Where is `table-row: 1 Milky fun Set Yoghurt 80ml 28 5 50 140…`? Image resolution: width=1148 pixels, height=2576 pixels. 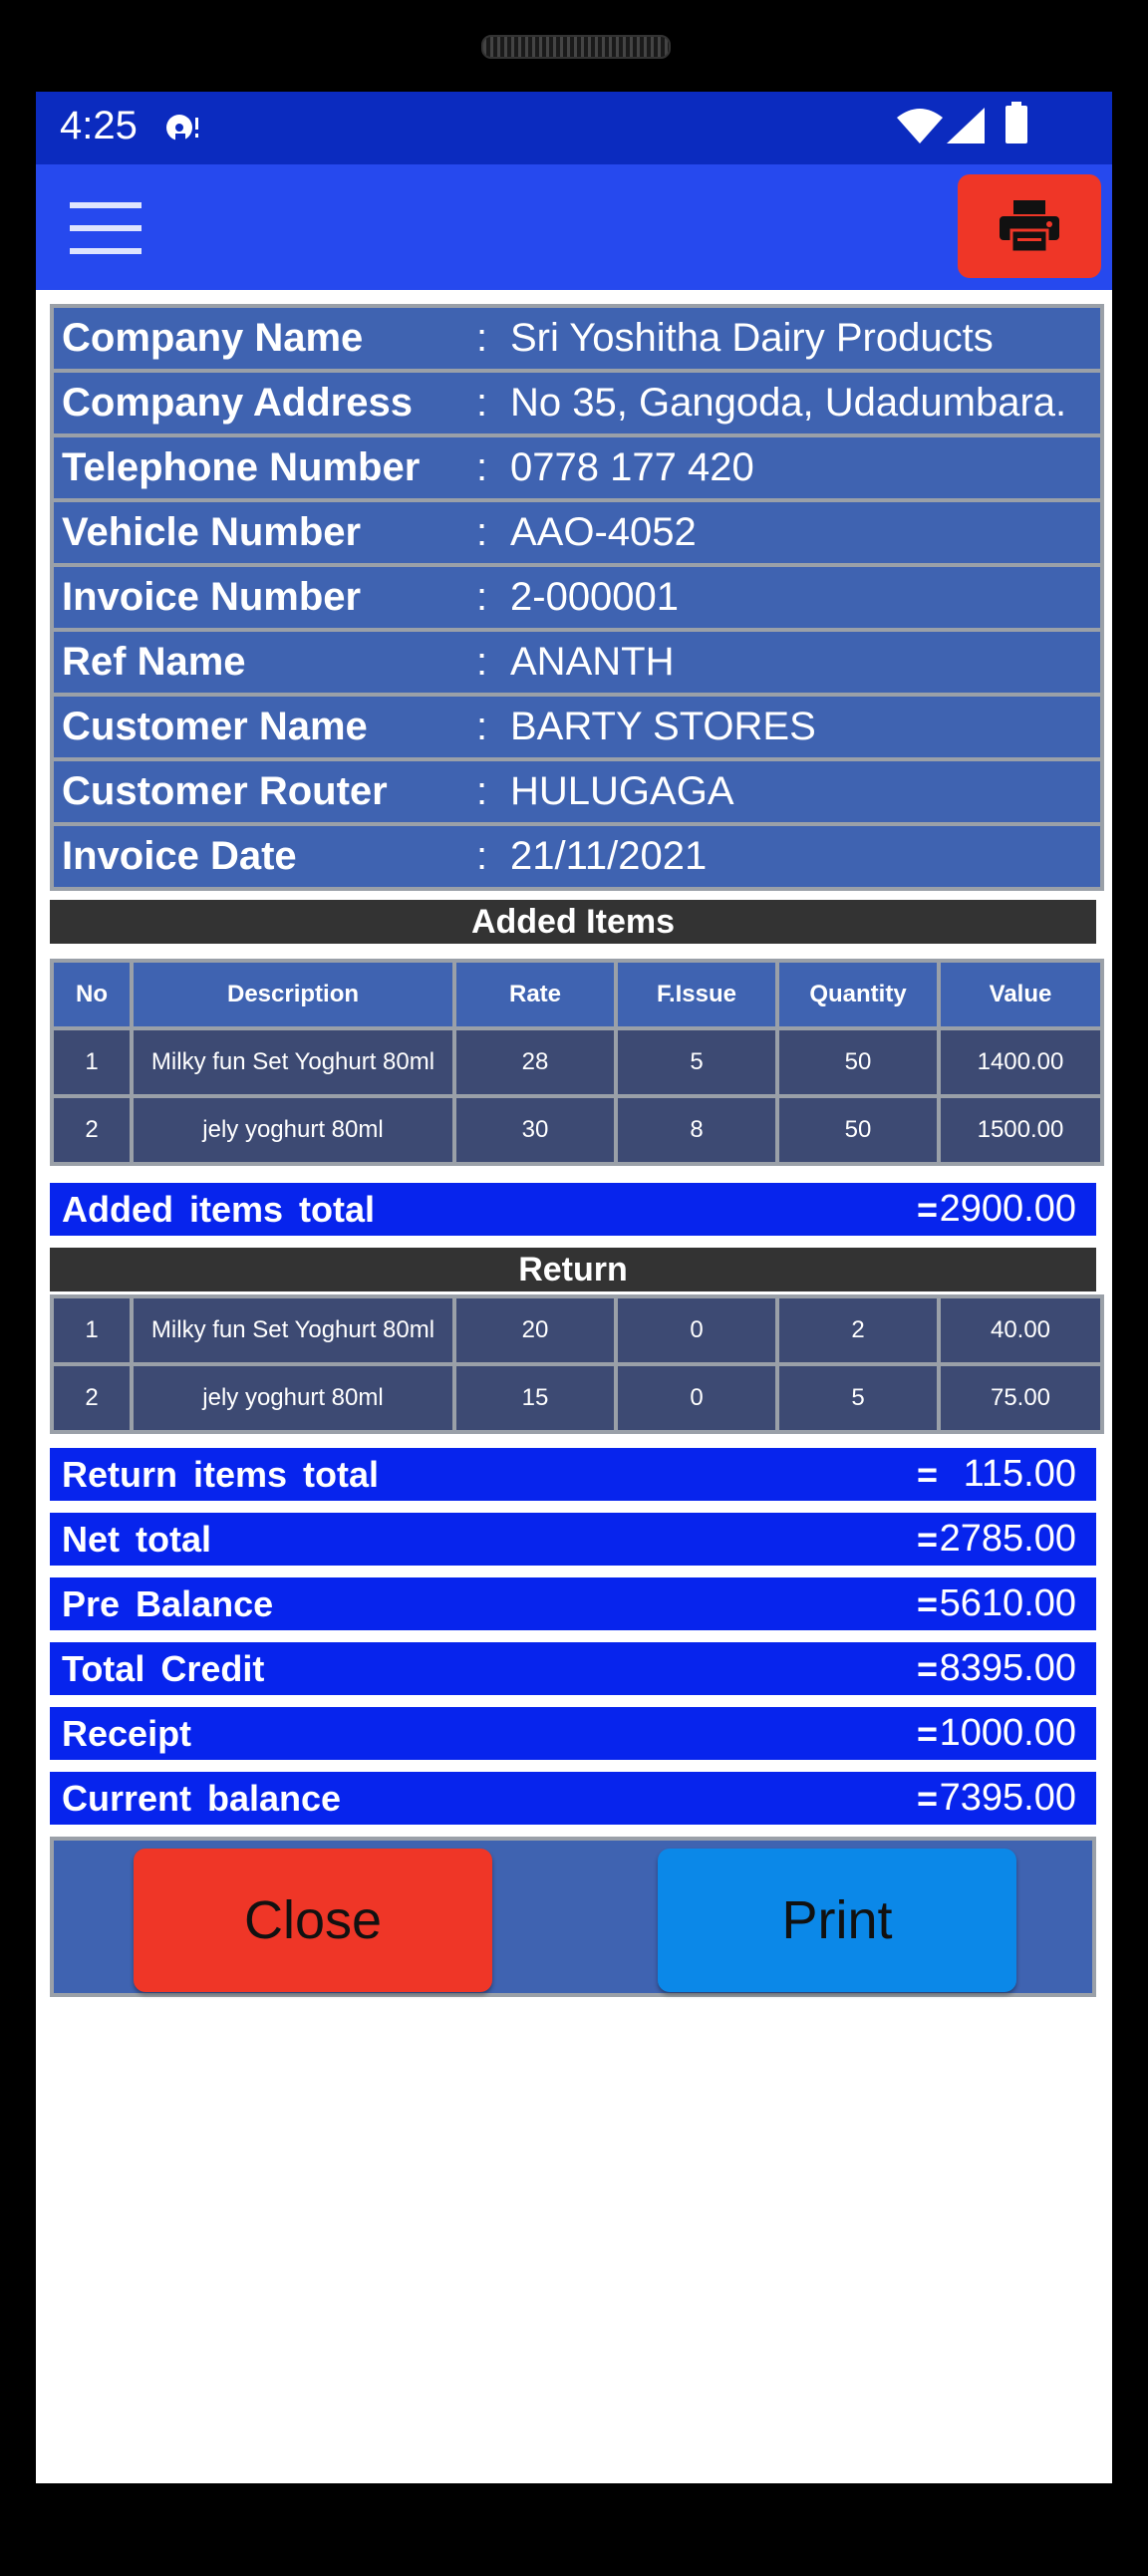 table-row: 1 Milky fun Set Yoghurt 80ml 28 5 50 140… is located at coordinates (577, 1062).